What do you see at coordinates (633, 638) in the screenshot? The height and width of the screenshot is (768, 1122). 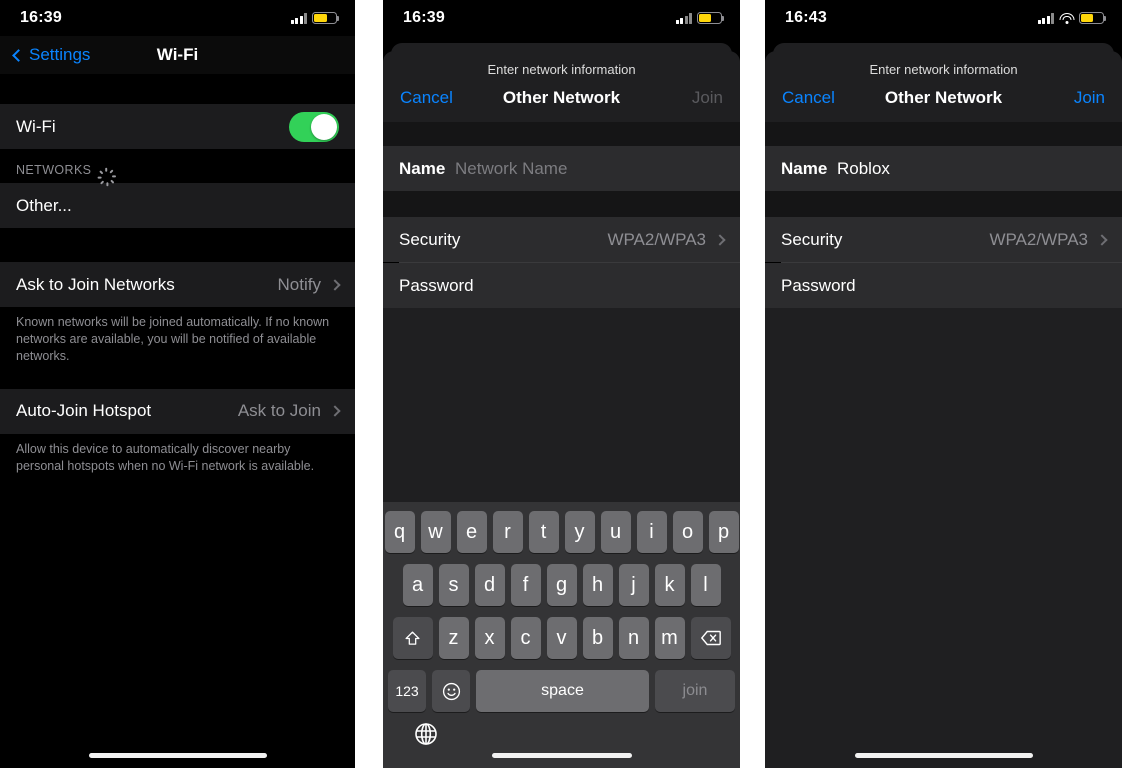 I see `key-n: n` at bounding box center [633, 638].